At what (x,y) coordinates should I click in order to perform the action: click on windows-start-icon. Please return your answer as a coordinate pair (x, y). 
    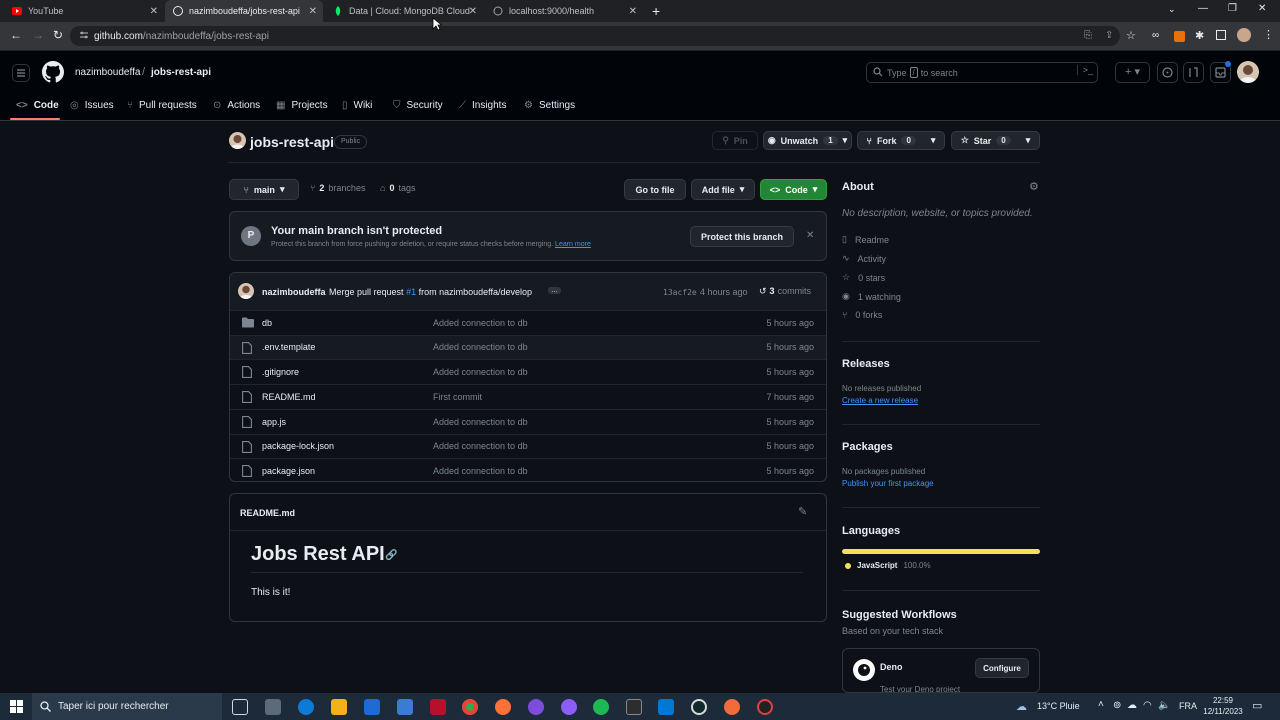
    Looking at the image, I should click on (16, 706).